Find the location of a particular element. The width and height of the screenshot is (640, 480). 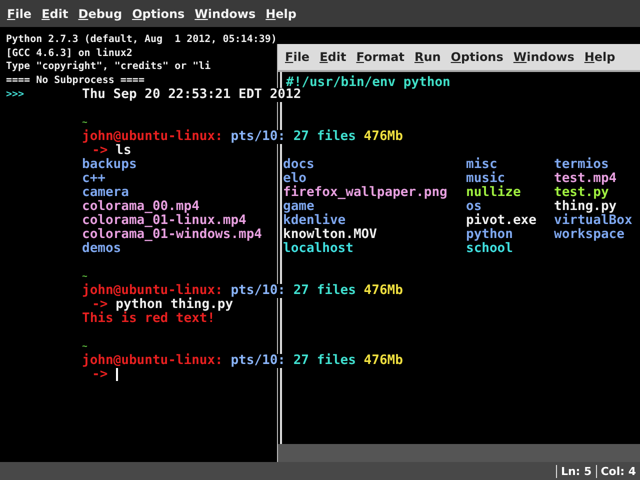

file-name: pivot.exe is located at coordinates (501, 221).